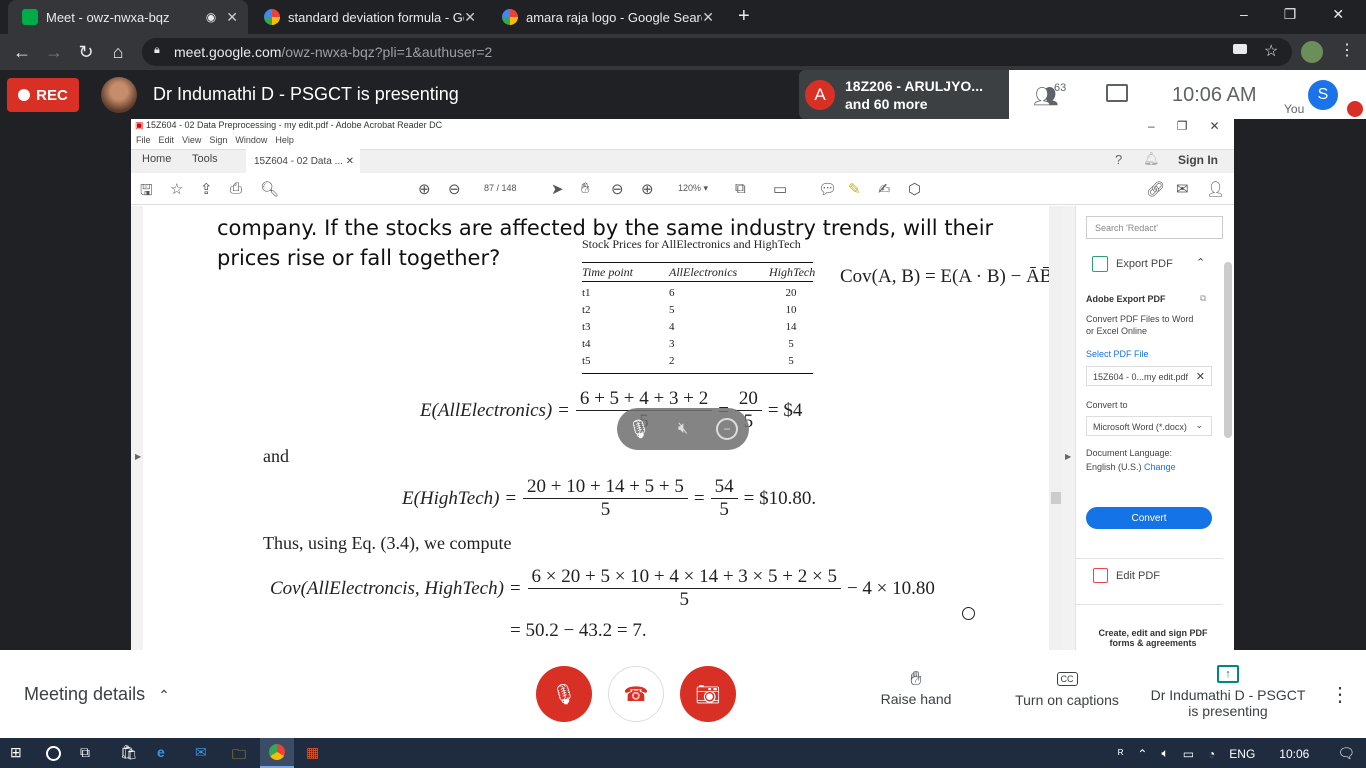 This screenshot has height=768, width=1366. I want to click on page-indicator: 87 / 148, so click(500, 188).